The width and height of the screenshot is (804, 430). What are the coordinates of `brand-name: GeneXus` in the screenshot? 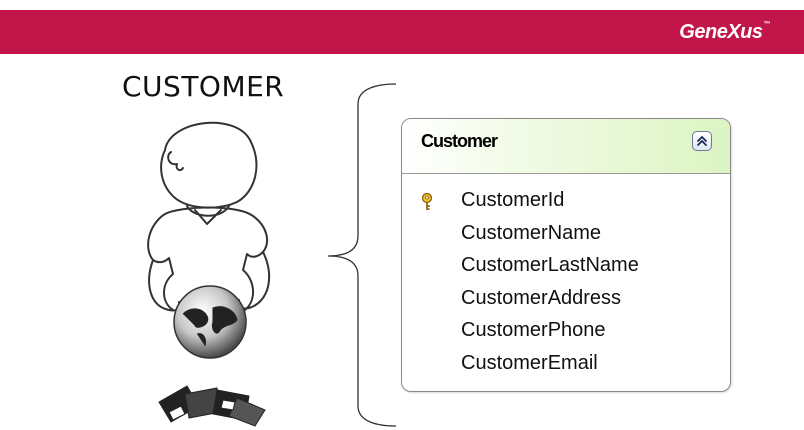 It's located at (721, 32).